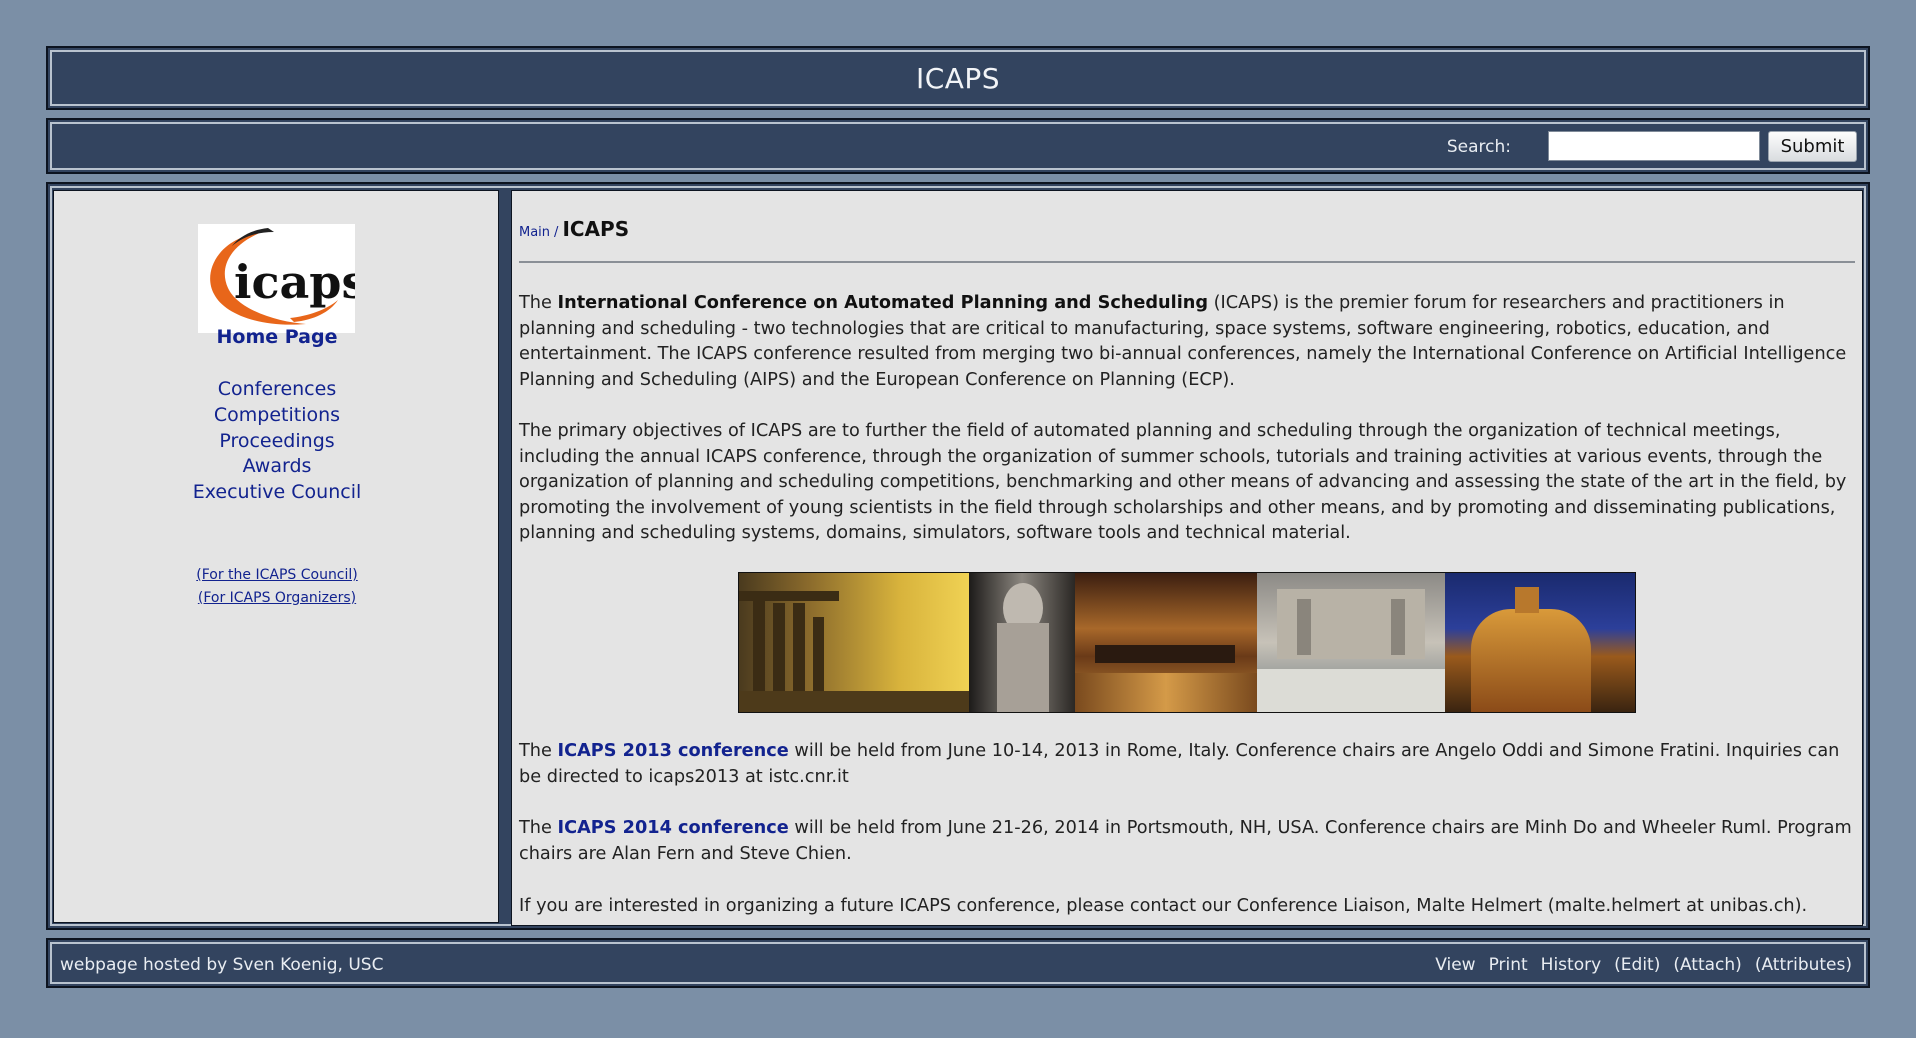 The height and width of the screenshot is (1038, 1916). Describe the element at coordinates (1508, 965) in the screenshot. I see `action-print: Print` at that location.